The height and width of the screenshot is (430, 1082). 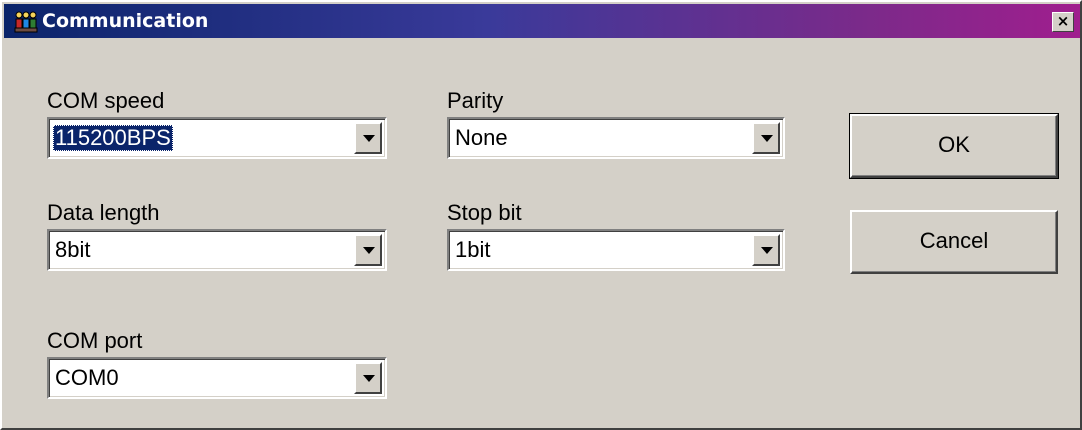 What do you see at coordinates (106, 100) in the screenshot?
I see `com-speed-label: COM speed` at bounding box center [106, 100].